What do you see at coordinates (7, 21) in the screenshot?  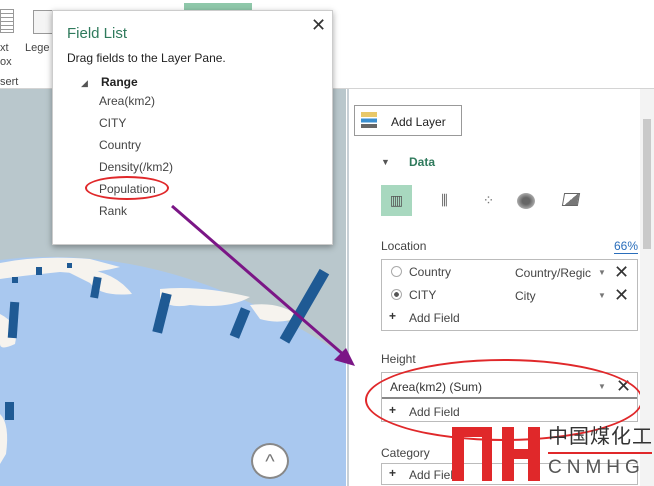 I see `text-box-icon` at bounding box center [7, 21].